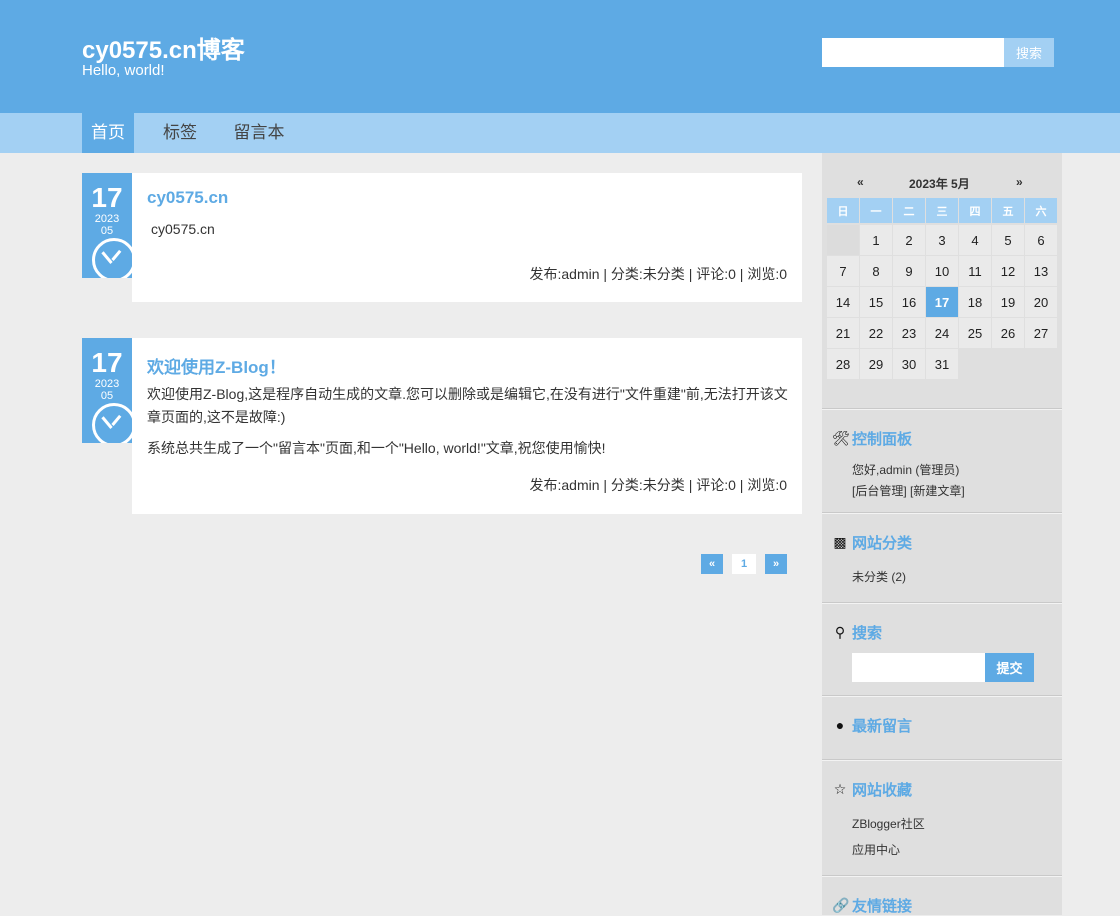  What do you see at coordinates (975, 240) in the screenshot?
I see `calendar-day: 4` at bounding box center [975, 240].